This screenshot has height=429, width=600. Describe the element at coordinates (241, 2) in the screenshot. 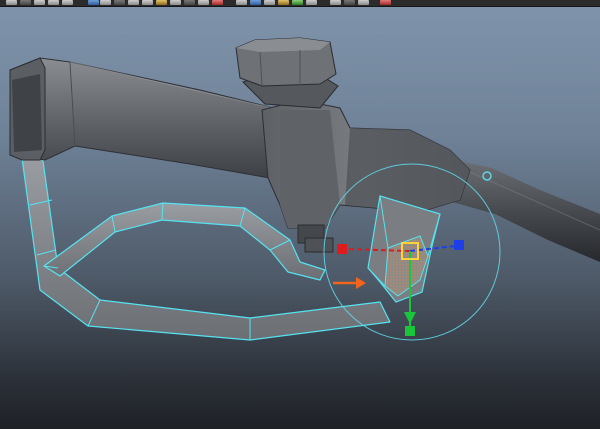

I see `render-settings-icon` at that location.